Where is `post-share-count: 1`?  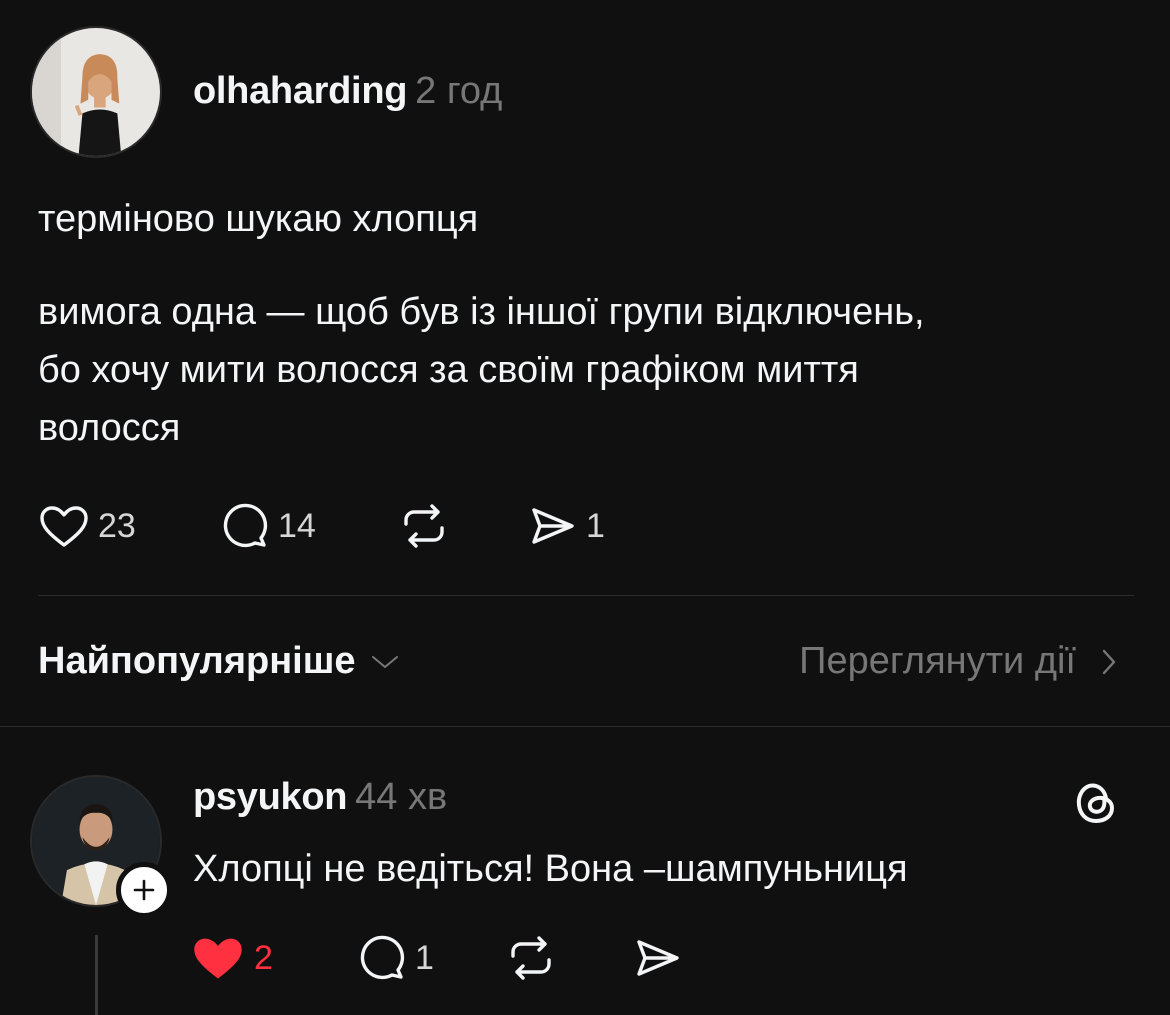
post-share-count: 1 is located at coordinates (595, 525).